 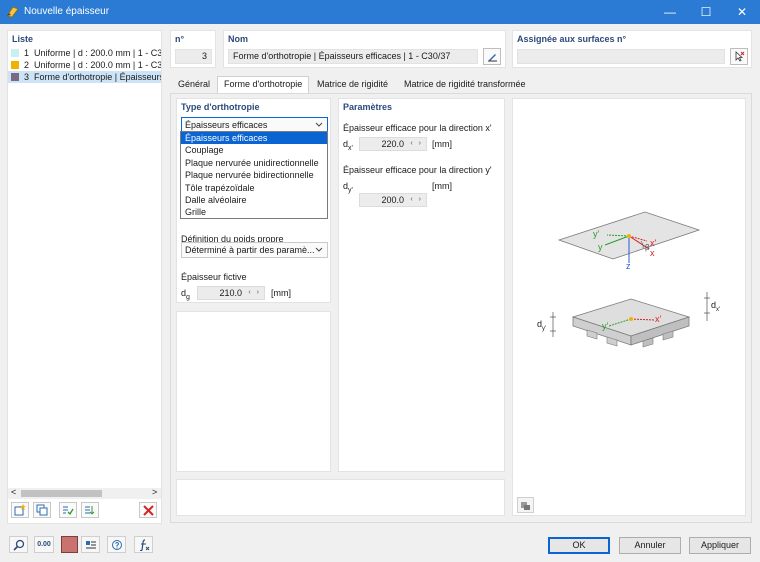 What do you see at coordinates (579, 545) in the screenshot?
I see `ok-button: OK` at bounding box center [579, 545].